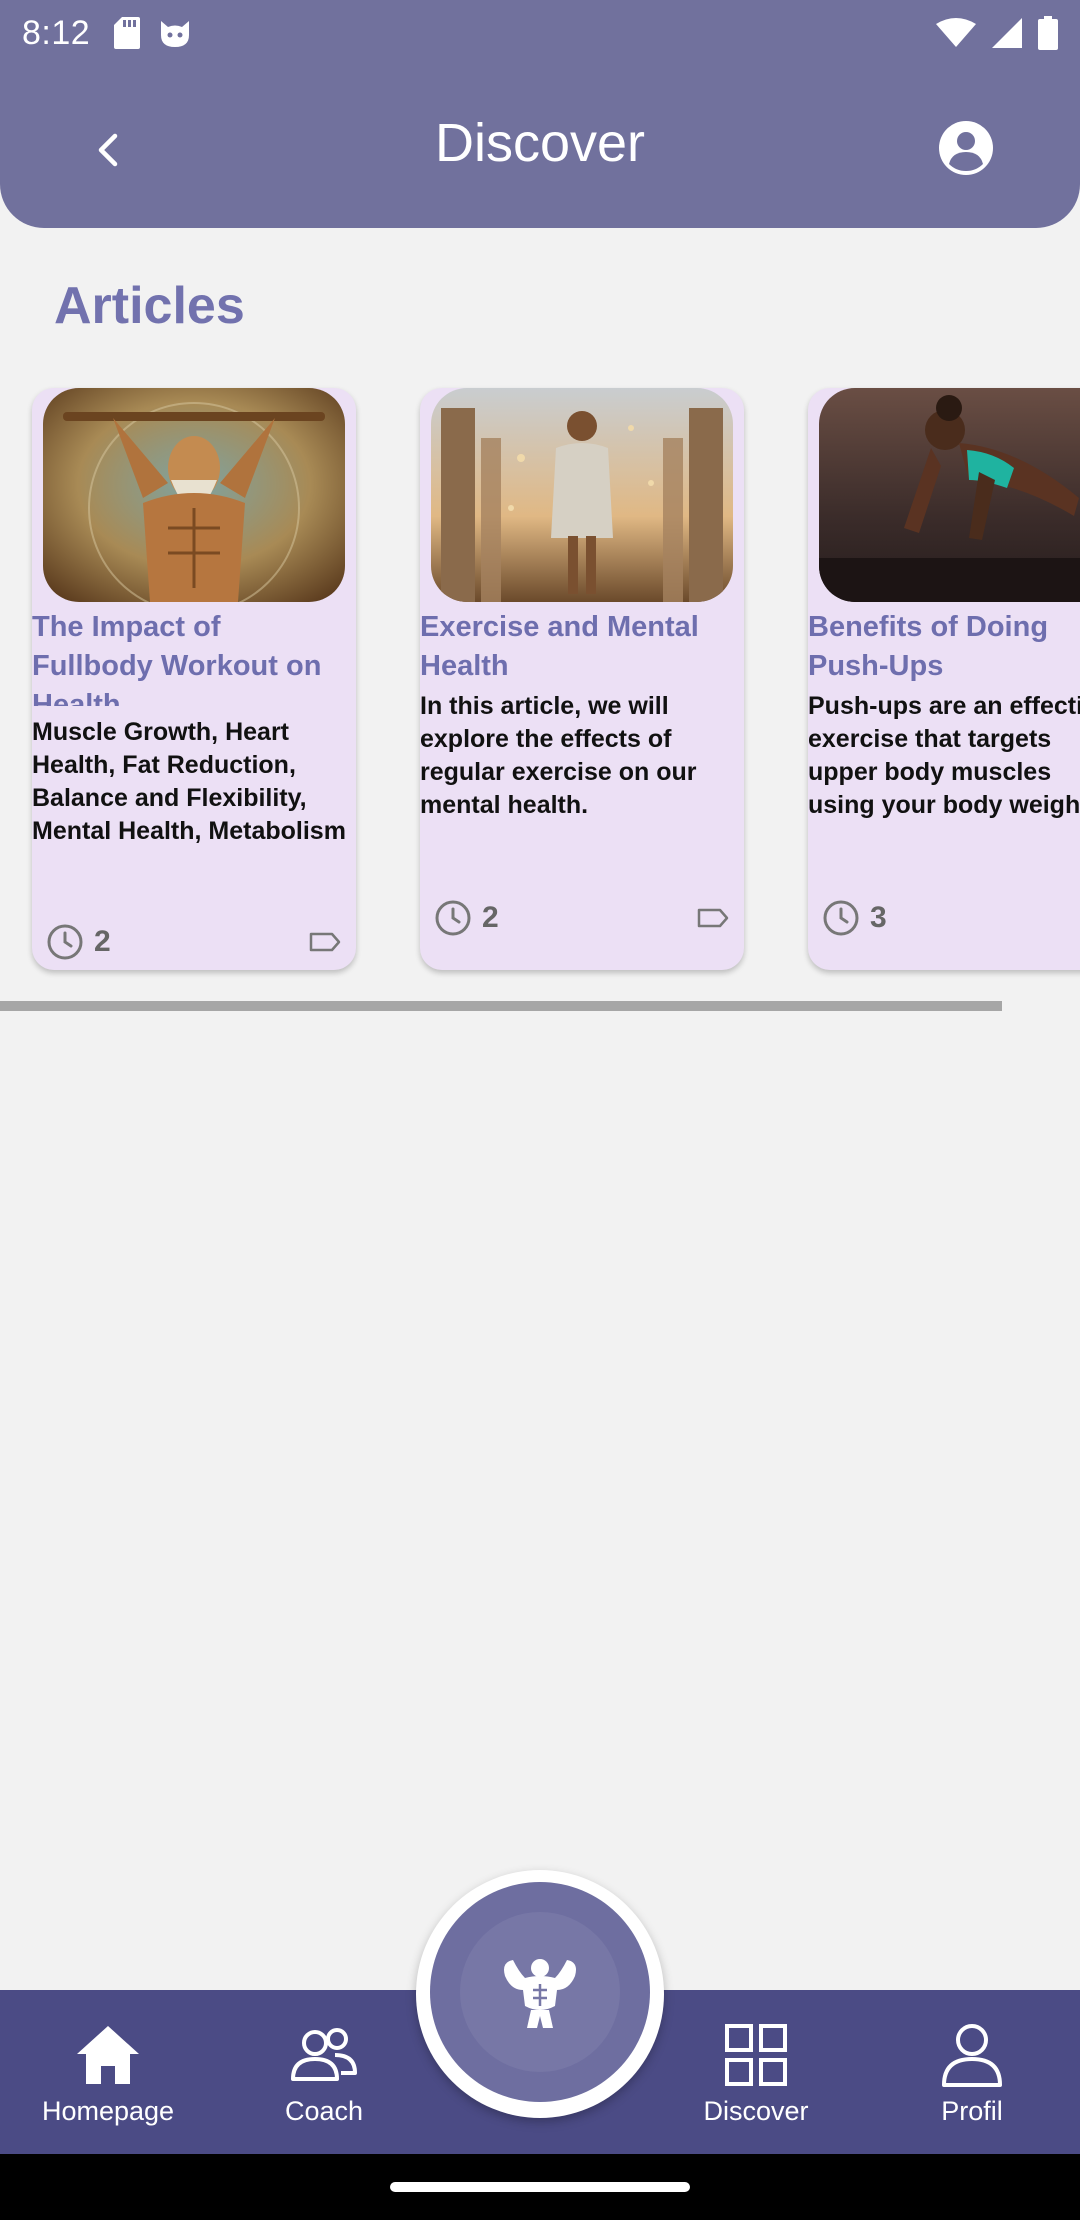 Image resolution: width=1080 pixels, height=2220 pixels. I want to click on article-title: Benefits of Doing Push-Ups, so click(928, 646).